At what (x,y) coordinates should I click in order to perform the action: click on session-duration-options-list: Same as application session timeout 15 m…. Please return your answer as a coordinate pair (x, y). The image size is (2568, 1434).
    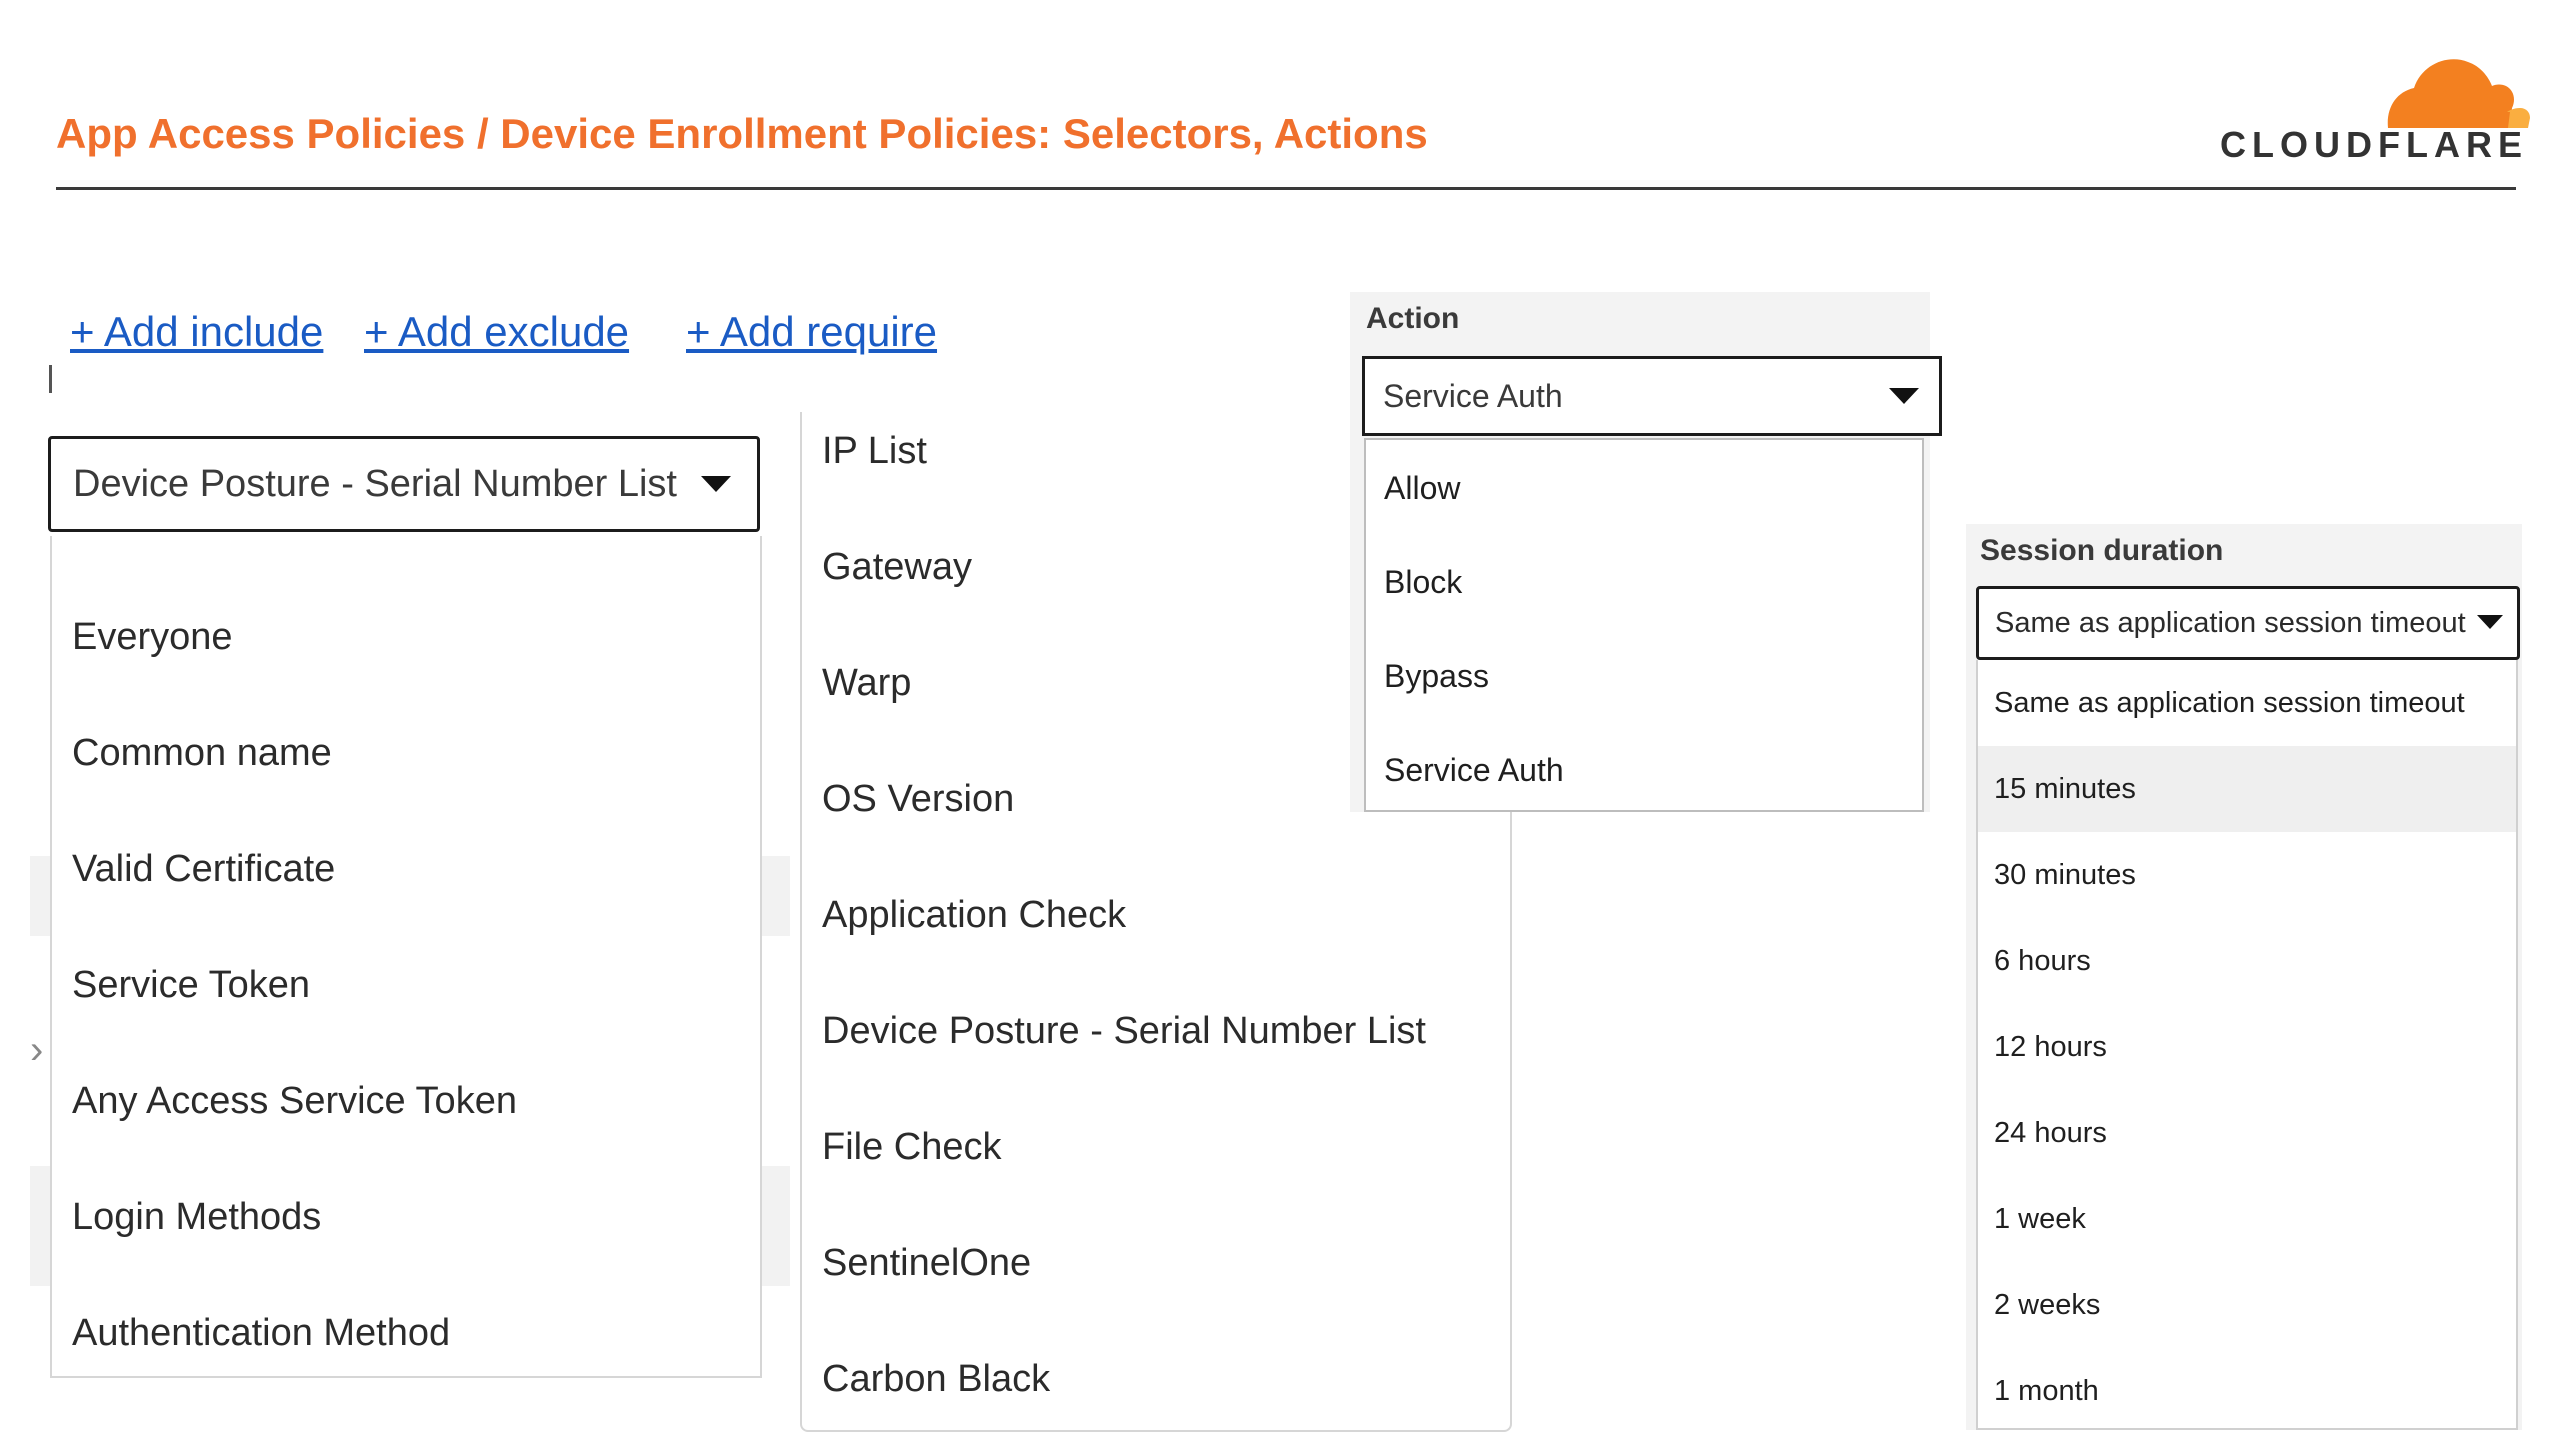
    Looking at the image, I should click on (2247, 1045).